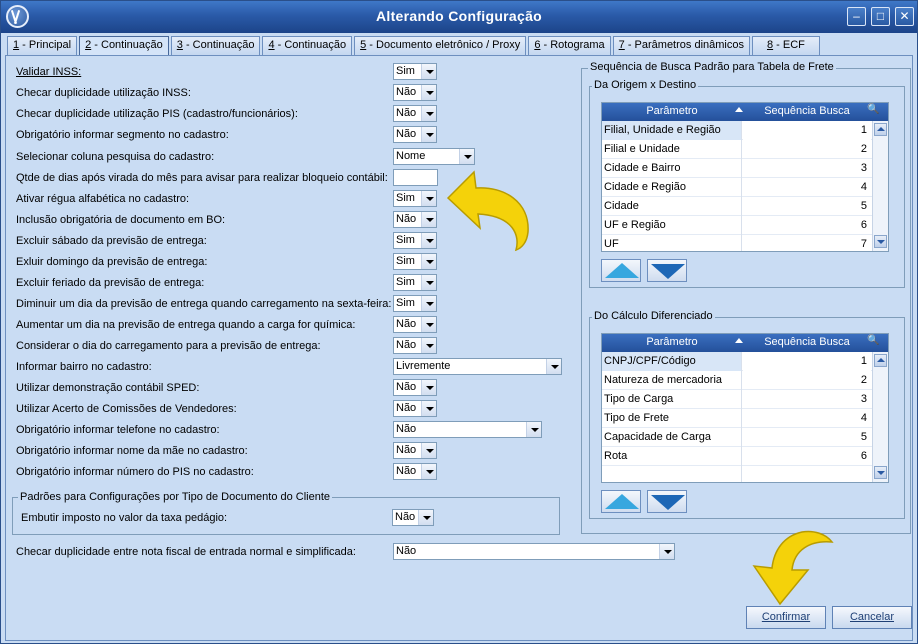 The image size is (918, 644). Describe the element at coordinates (84, 367) in the screenshot. I see `setting-label: Informar bairro no cadastro:` at that location.